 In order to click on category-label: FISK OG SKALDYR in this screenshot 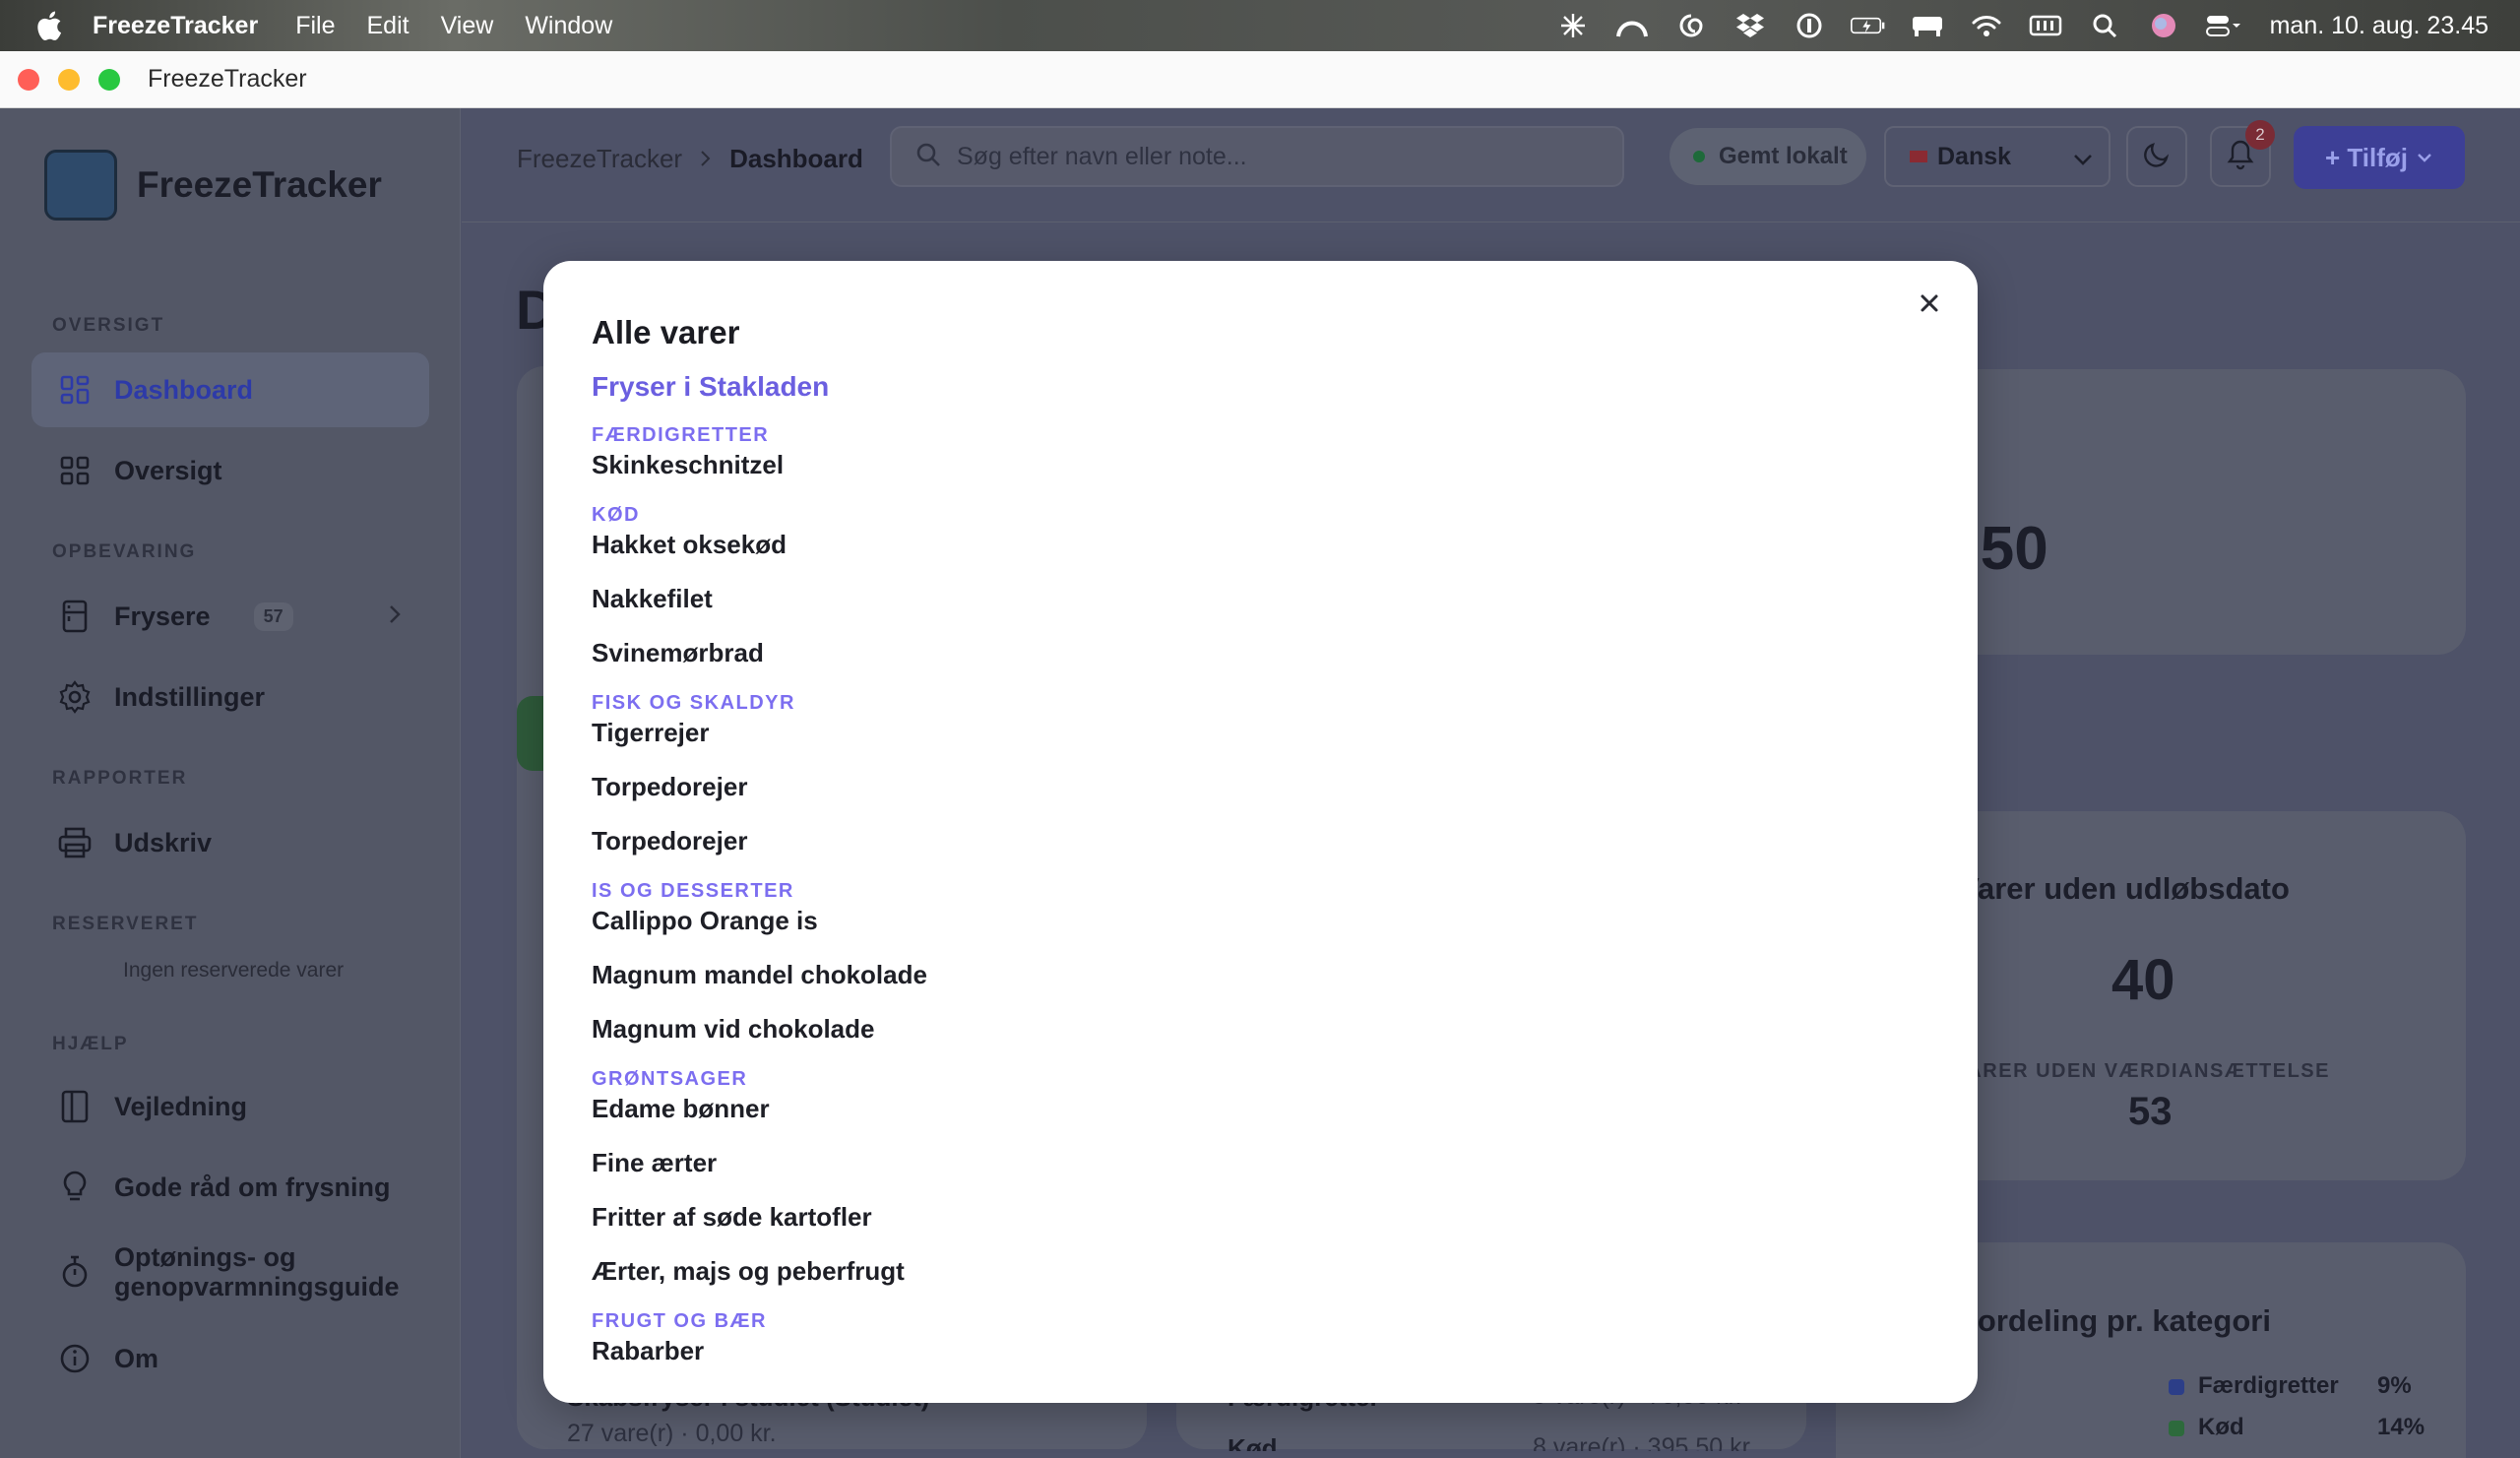, I will do `click(693, 703)`.